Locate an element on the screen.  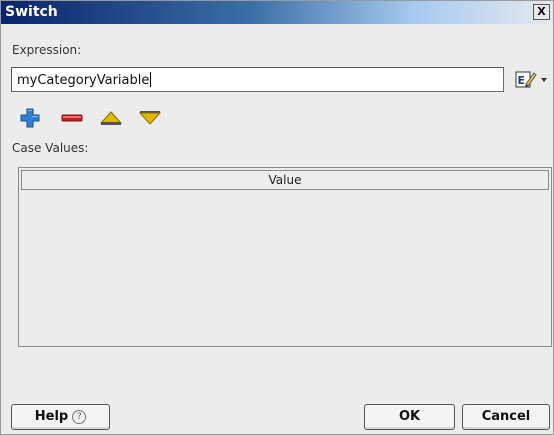
ok-button: OK is located at coordinates (409, 417).